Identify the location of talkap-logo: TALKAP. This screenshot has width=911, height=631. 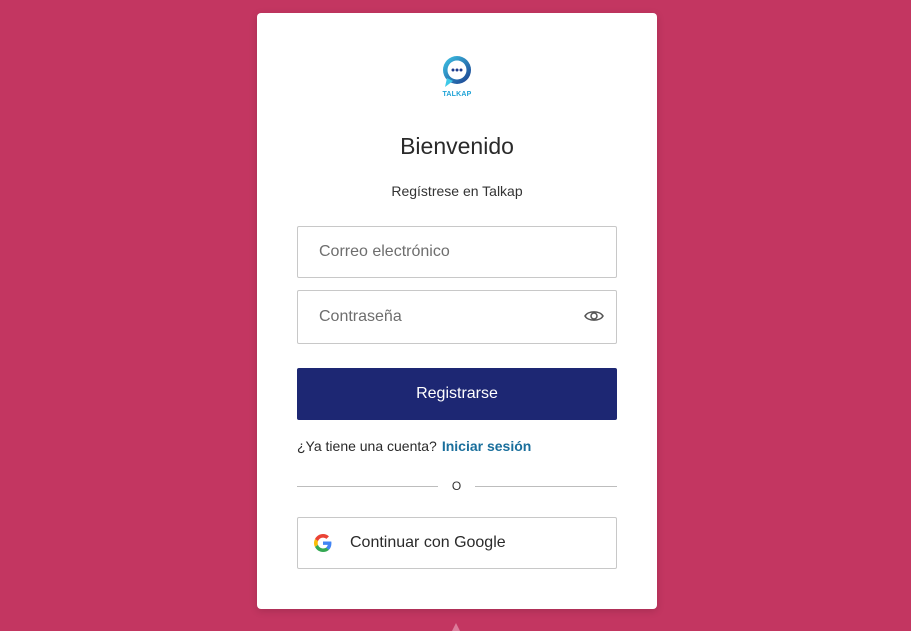
(457, 78).